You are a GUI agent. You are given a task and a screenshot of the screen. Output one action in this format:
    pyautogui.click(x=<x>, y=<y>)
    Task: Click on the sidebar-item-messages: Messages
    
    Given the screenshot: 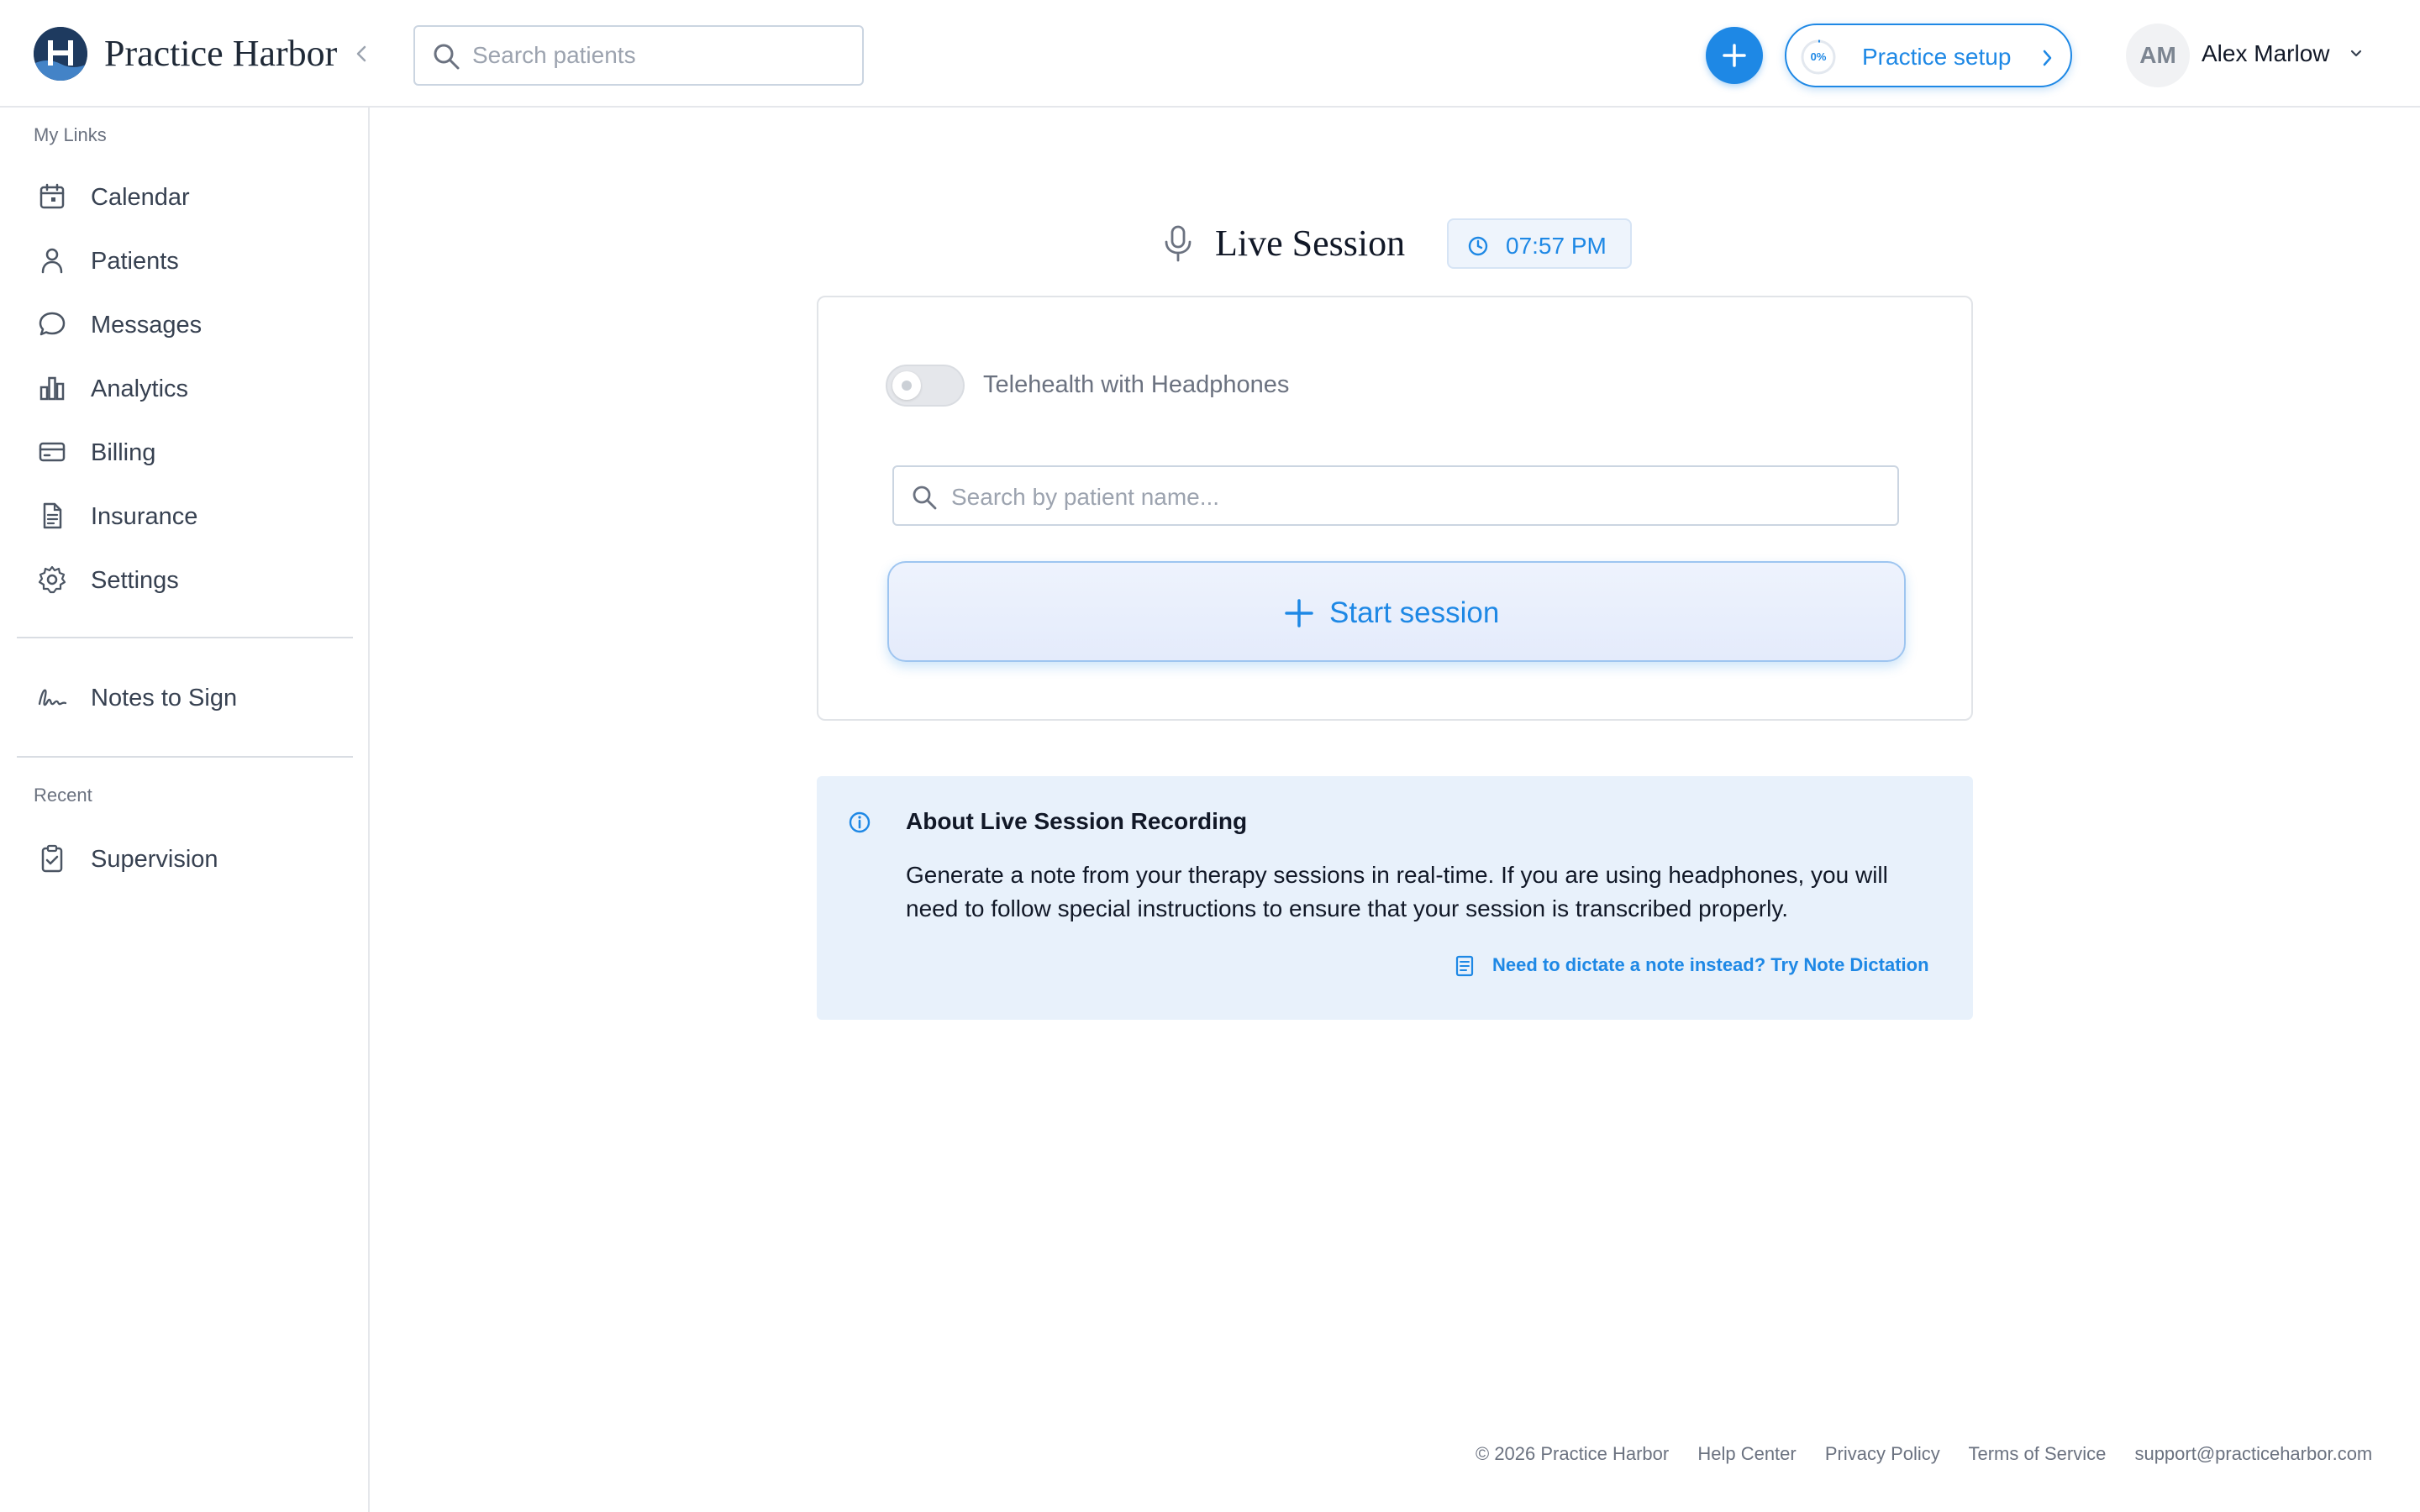 What is the action you would take?
    pyautogui.click(x=185, y=324)
    